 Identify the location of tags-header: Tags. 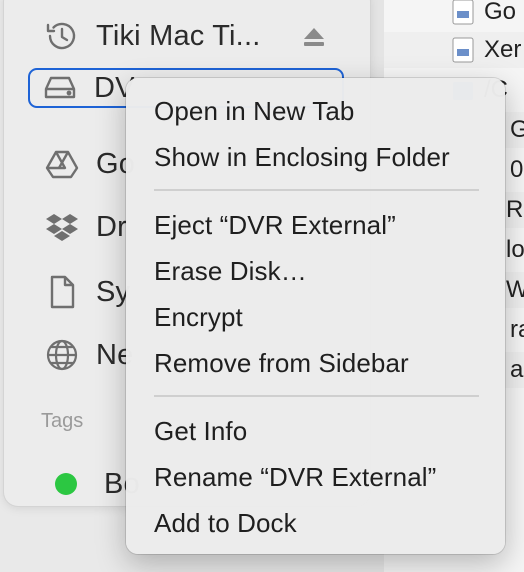
(62, 421).